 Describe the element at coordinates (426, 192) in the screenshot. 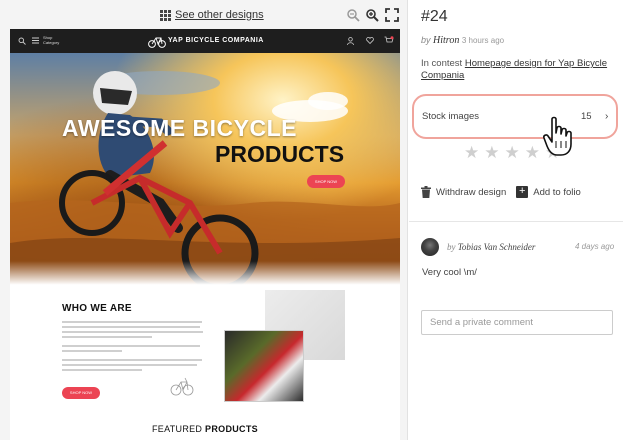

I see `trash-icon` at that location.